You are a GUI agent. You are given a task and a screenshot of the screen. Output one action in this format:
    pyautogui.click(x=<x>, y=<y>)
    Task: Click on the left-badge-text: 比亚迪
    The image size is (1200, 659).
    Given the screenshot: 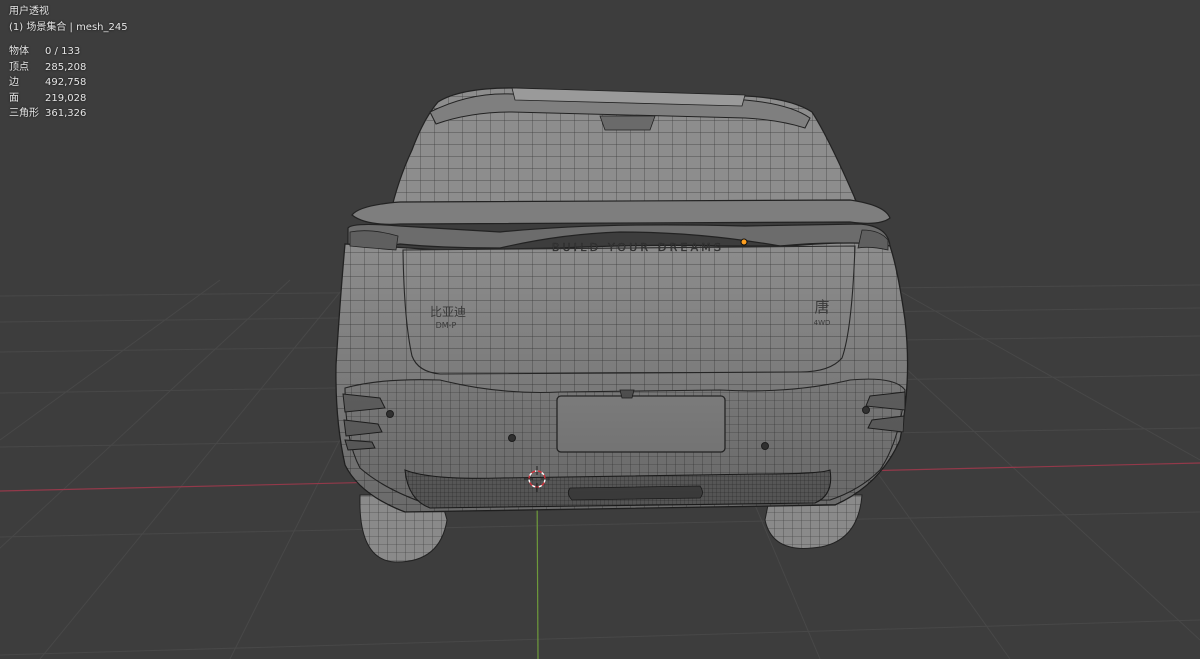 What is the action you would take?
    pyautogui.click(x=448, y=312)
    